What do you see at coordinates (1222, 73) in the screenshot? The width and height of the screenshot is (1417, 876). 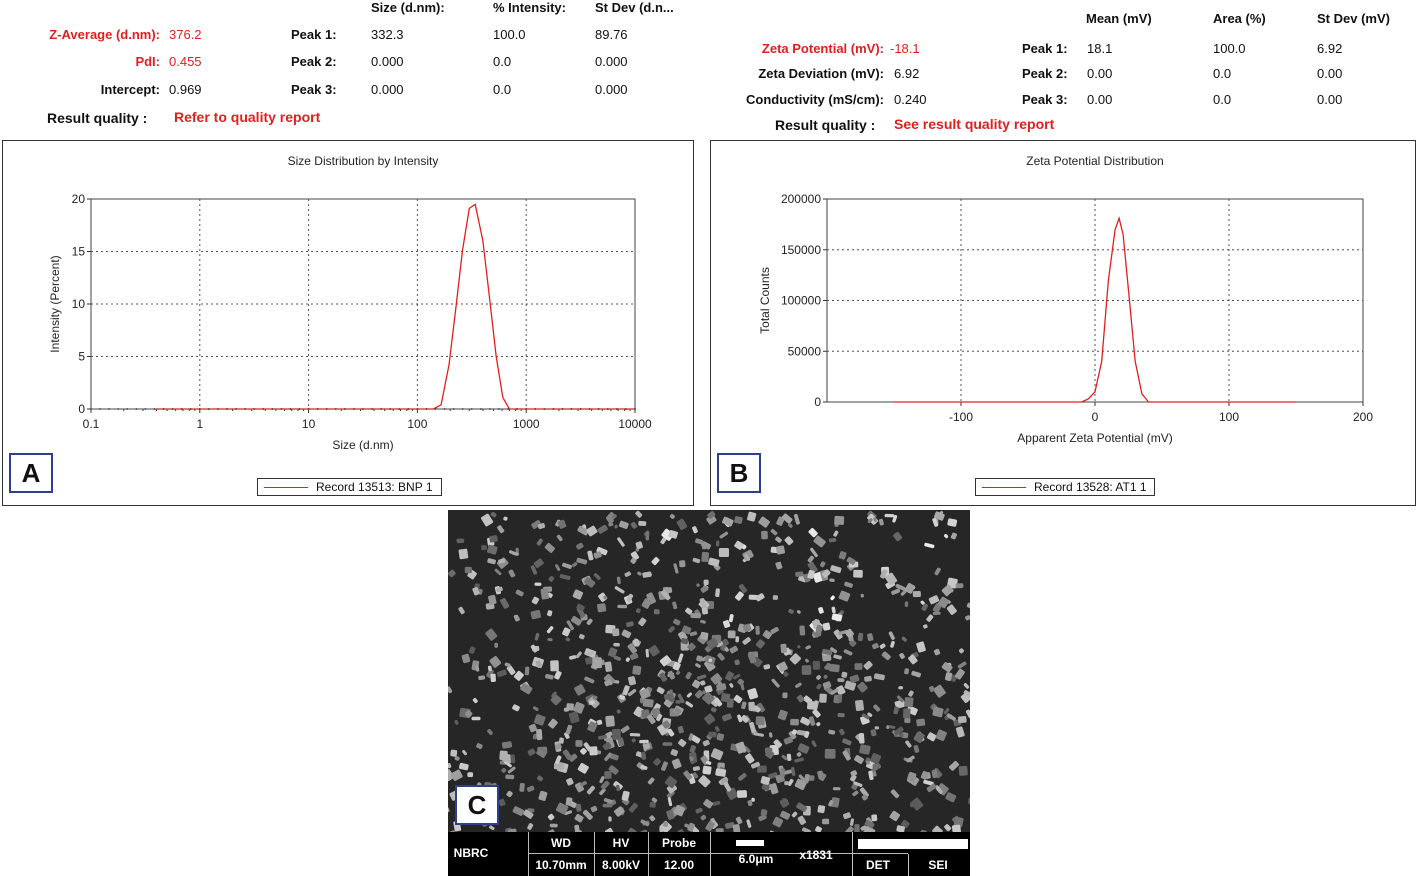 I see `zeta-peak-2-area: 0.0` at bounding box center [1222, 73].